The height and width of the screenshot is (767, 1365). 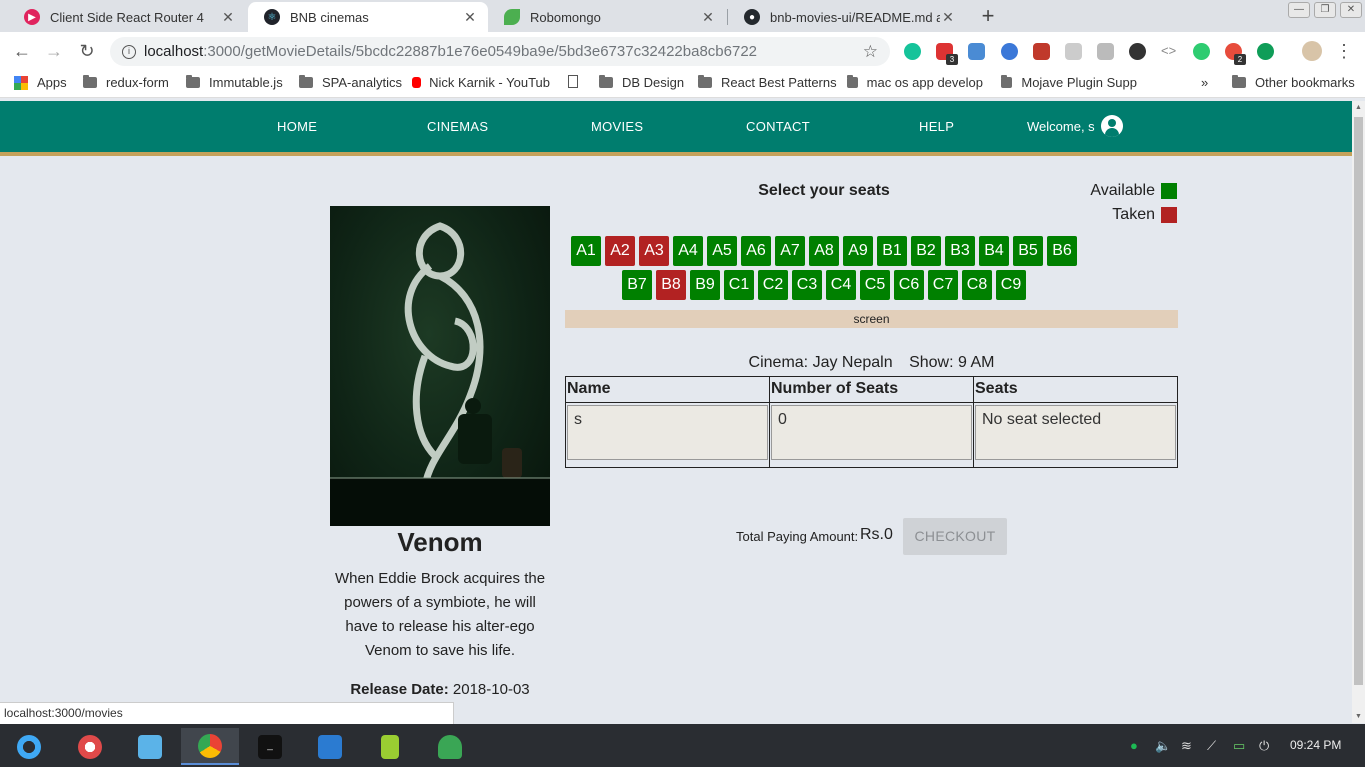 What do you see at coordinates (1293, 82) in the screenshot?
I see `bookmark-other: Other bookmarks` at bounding box center [1293, 82].